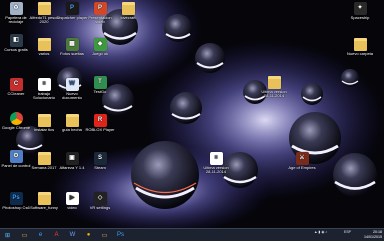 This screenshot has height=241, width=384. I want to click on desktop-icon-pdf-1: T TestGo, so click(100, 85).